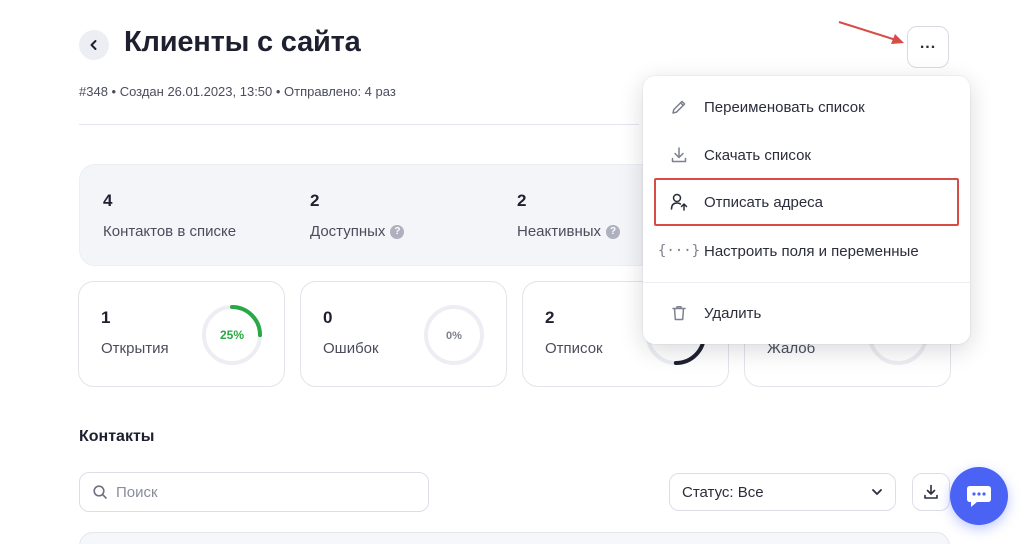 The width and height of the screenshot is (1024, 544). Describe the element at coordinates (315, 200) in the screenshot. I see `stat-available-value: 2` at that location.